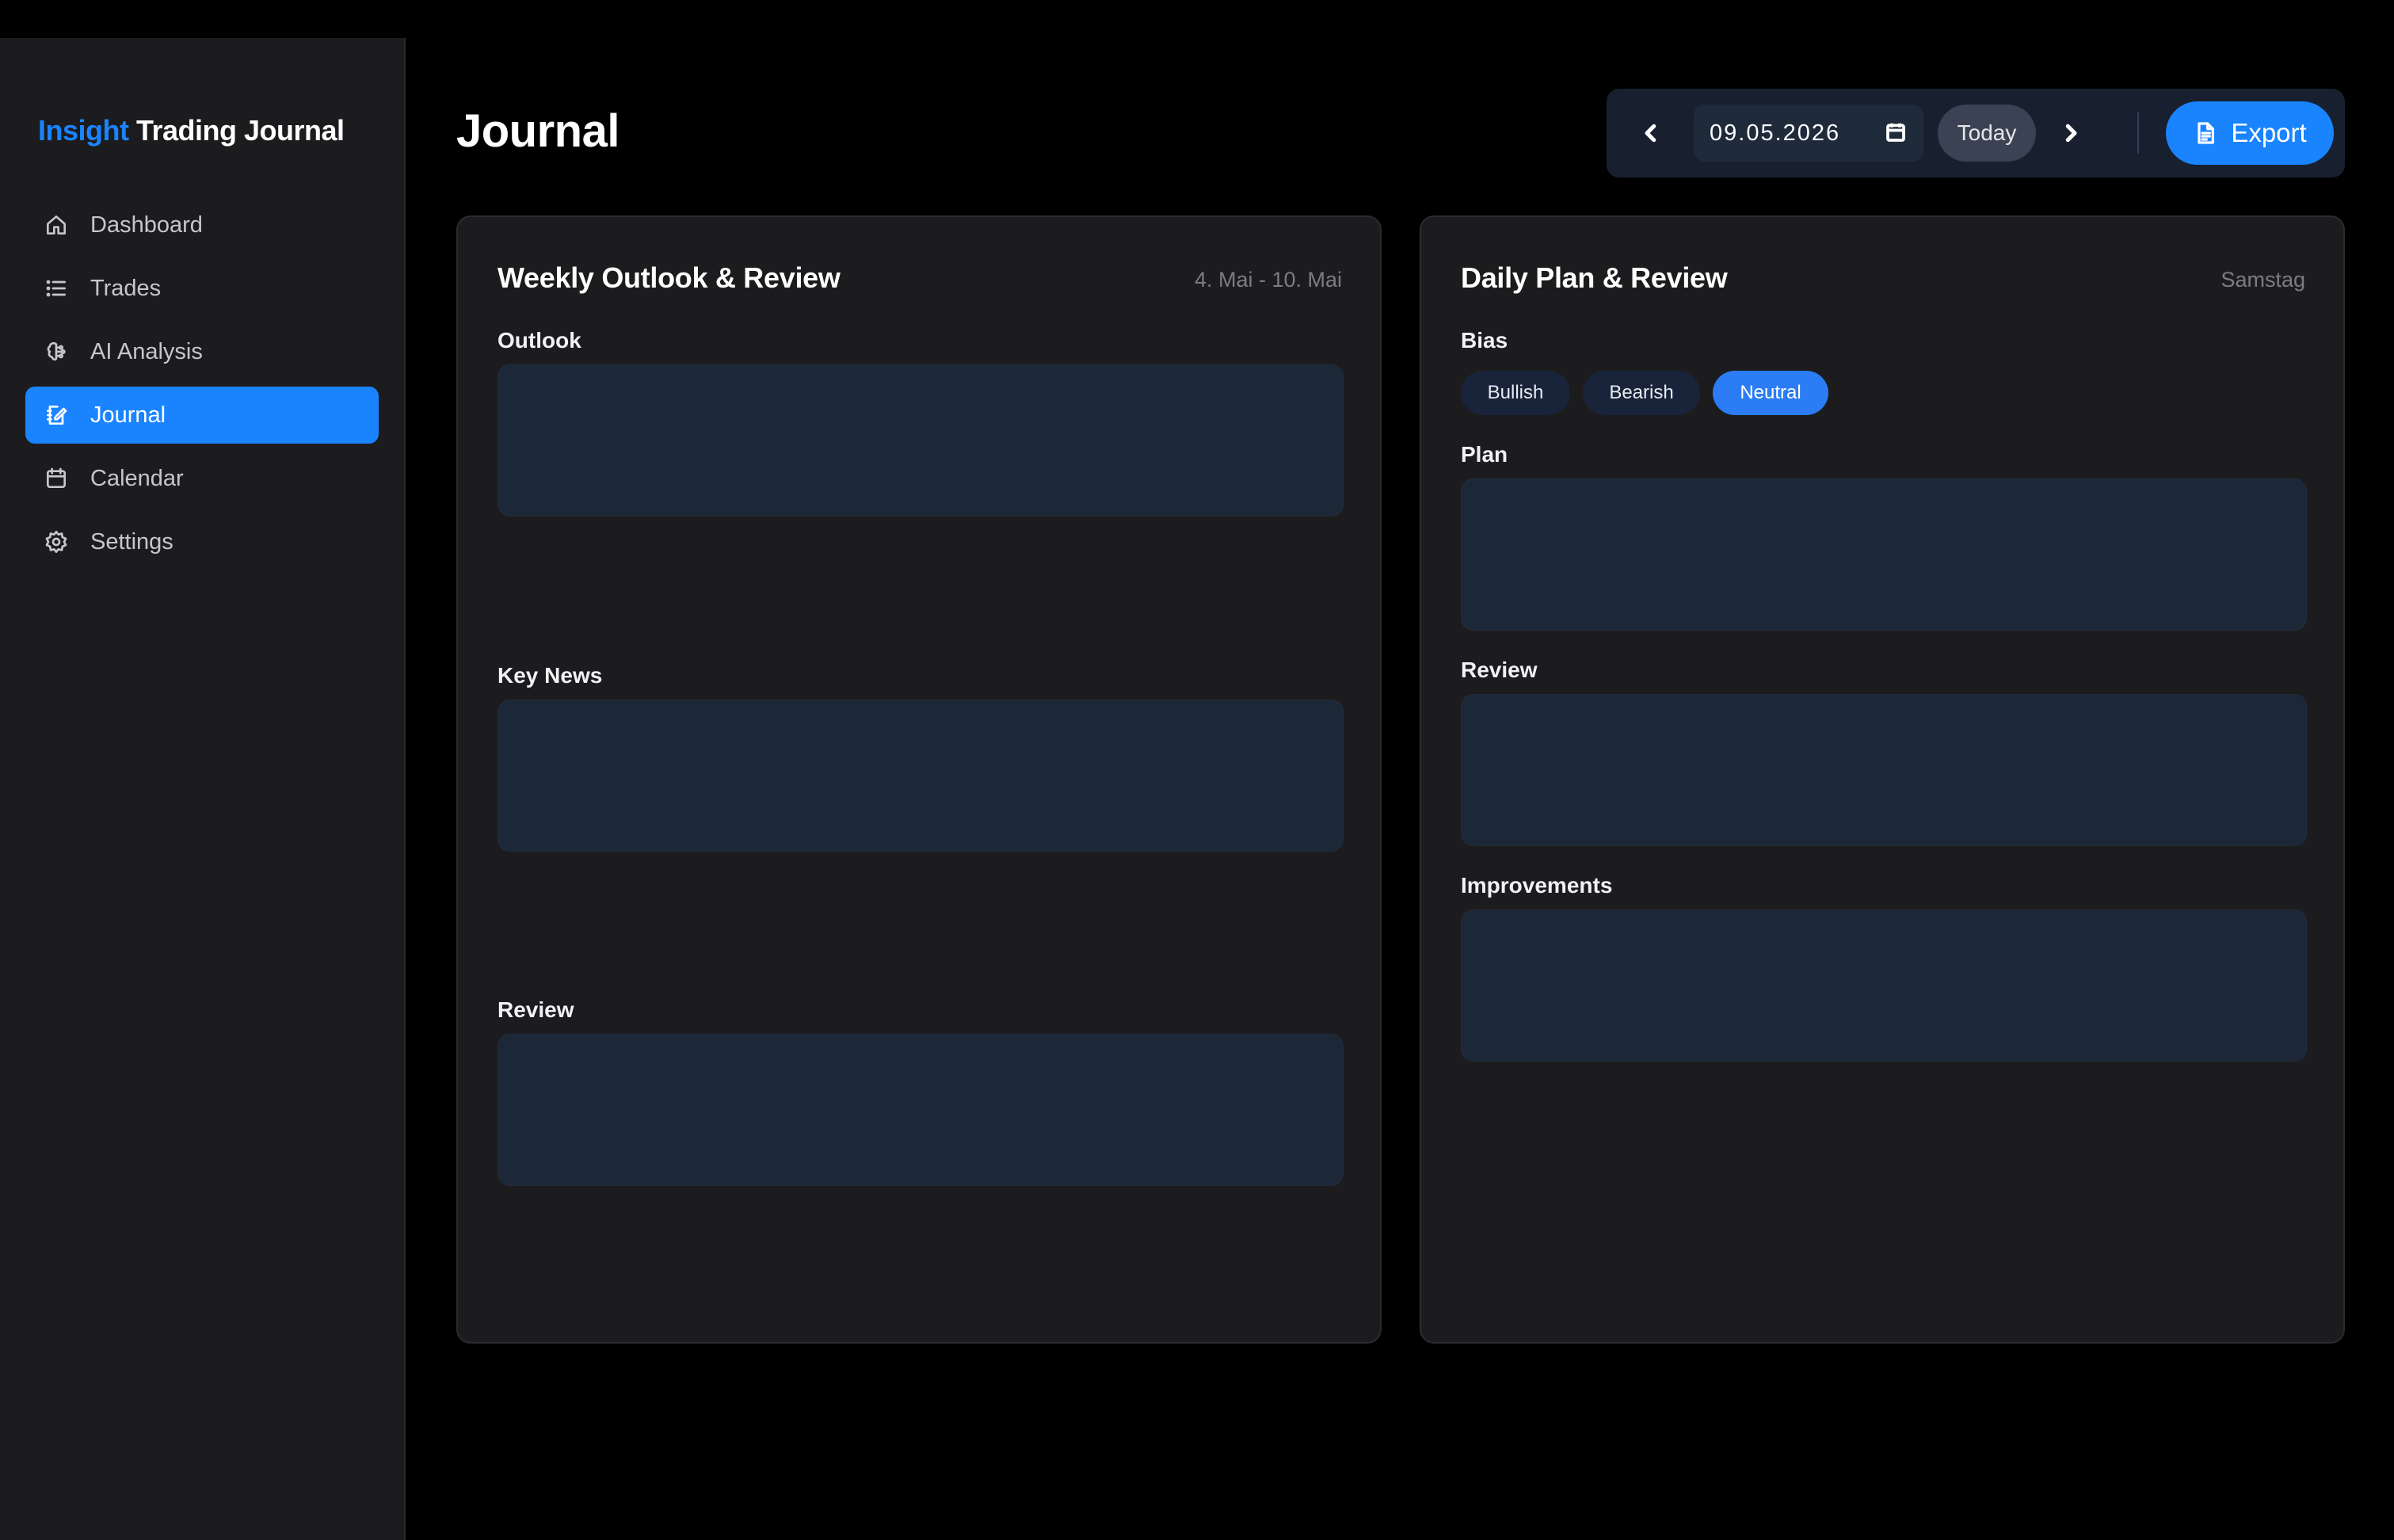  I want to click on bias-bearish-button: Bearish, so click(1642, 393).